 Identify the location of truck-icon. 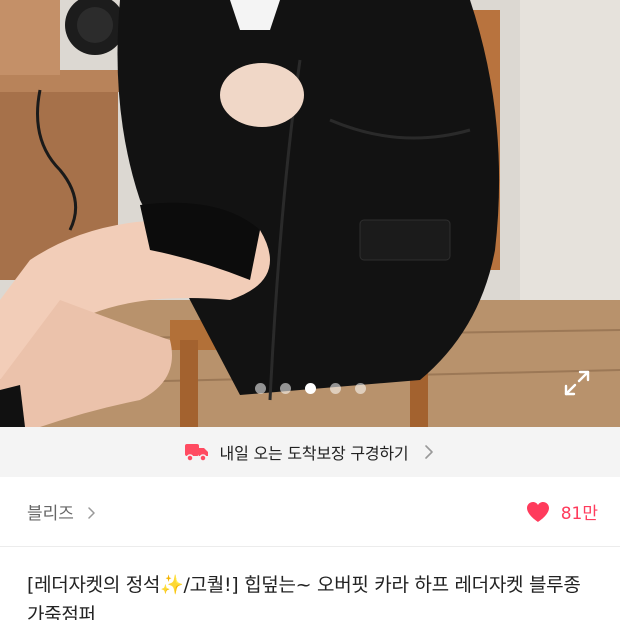
(197, 452).